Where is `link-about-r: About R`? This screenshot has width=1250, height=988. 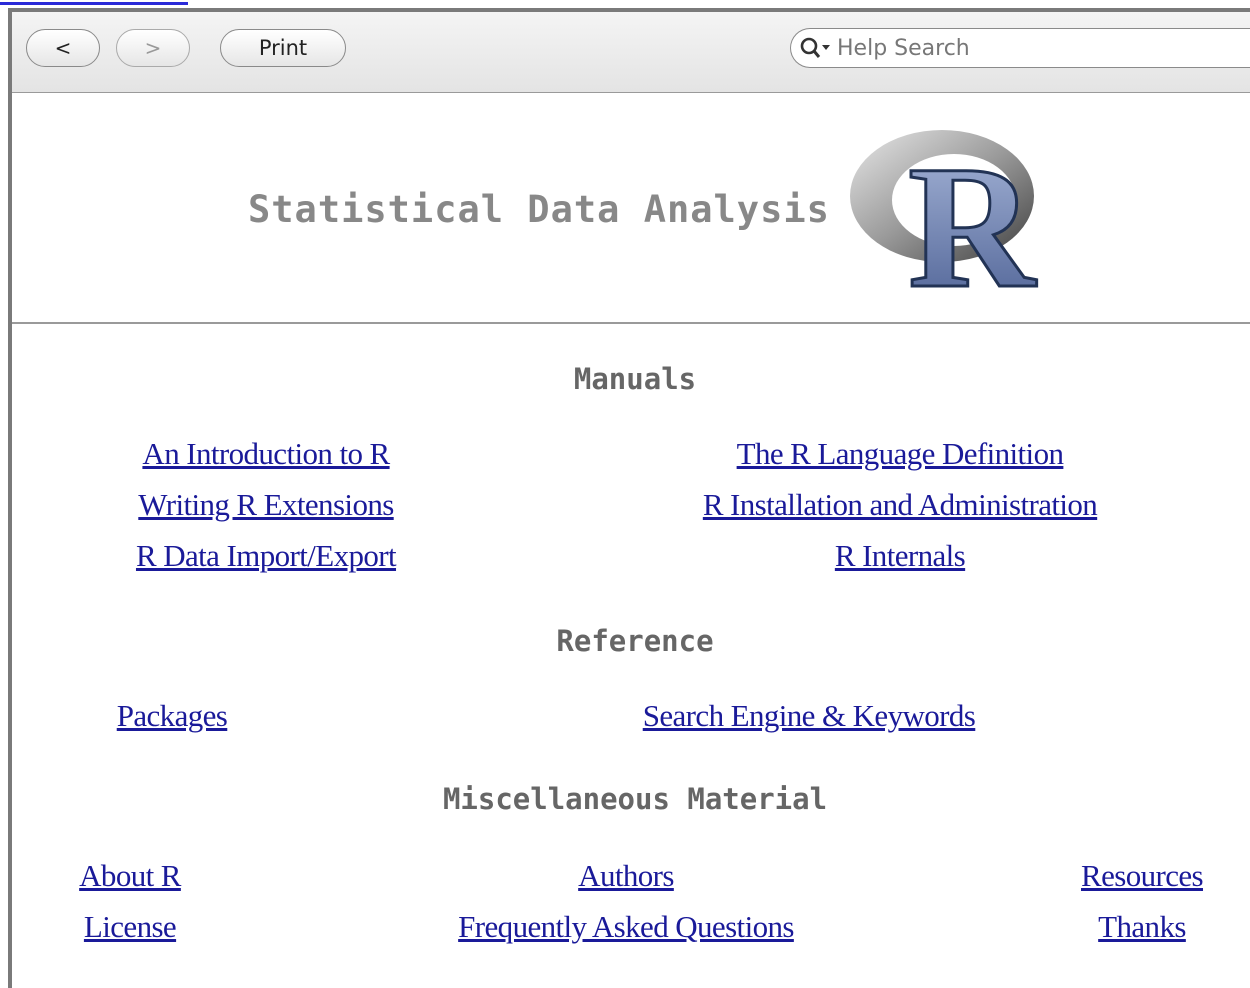 link-about-r: About R is located at coordinates (130, 876).